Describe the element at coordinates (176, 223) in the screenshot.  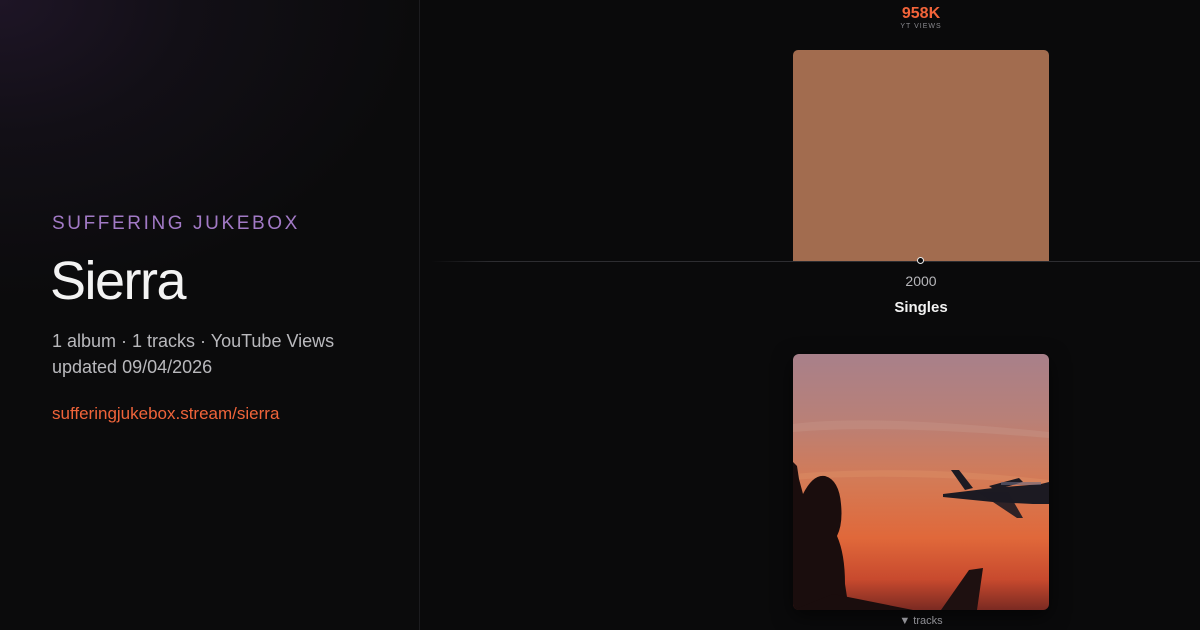
I see `brand-label: SUFFERING JUKEBOX` at that location.